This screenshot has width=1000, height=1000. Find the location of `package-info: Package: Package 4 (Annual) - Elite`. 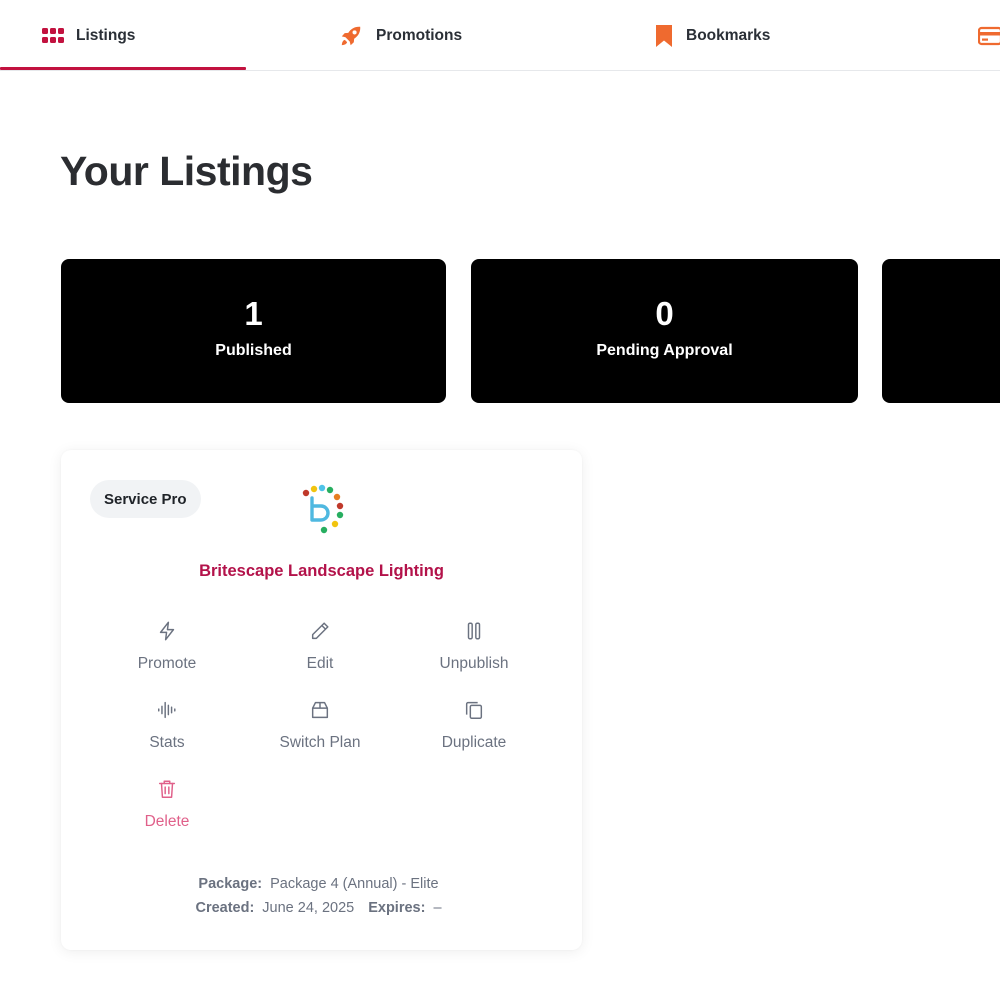

package-info: Package: Package 4 (Annual) - Elite is located at coordinates (321, 884).